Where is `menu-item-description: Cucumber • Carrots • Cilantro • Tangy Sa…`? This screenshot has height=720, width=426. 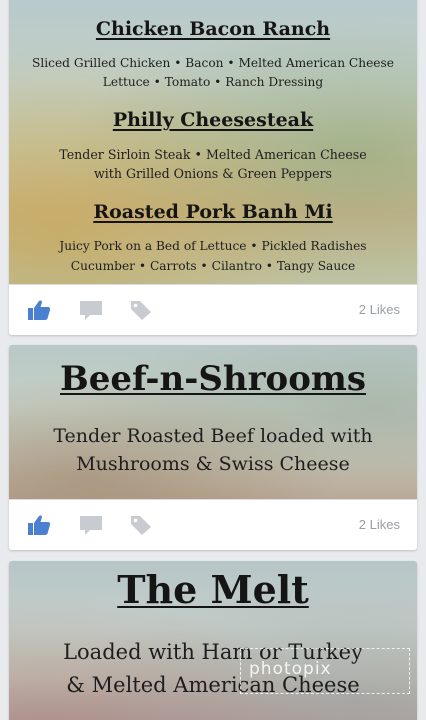
menu-item-description: Cucumber • Carrots • Cilantro • Tangy Sa… is located at coordinates (213, 266).